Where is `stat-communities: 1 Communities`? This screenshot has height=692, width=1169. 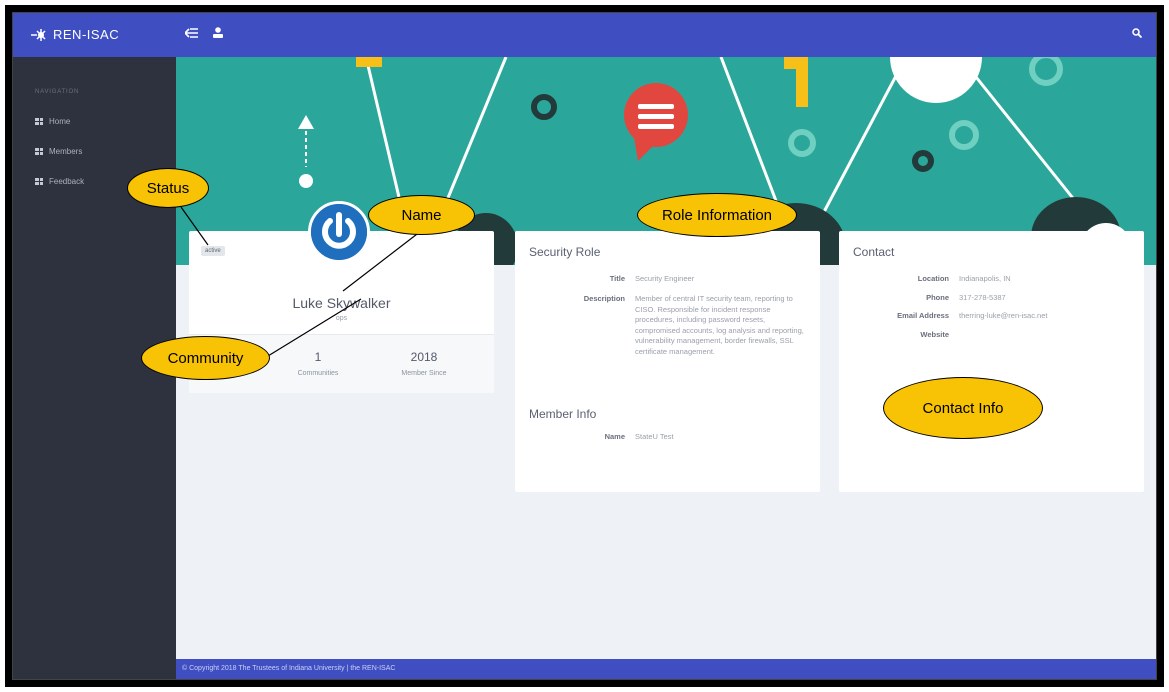
stat-communities: 1 Communities is located at coordinates (318, 363).